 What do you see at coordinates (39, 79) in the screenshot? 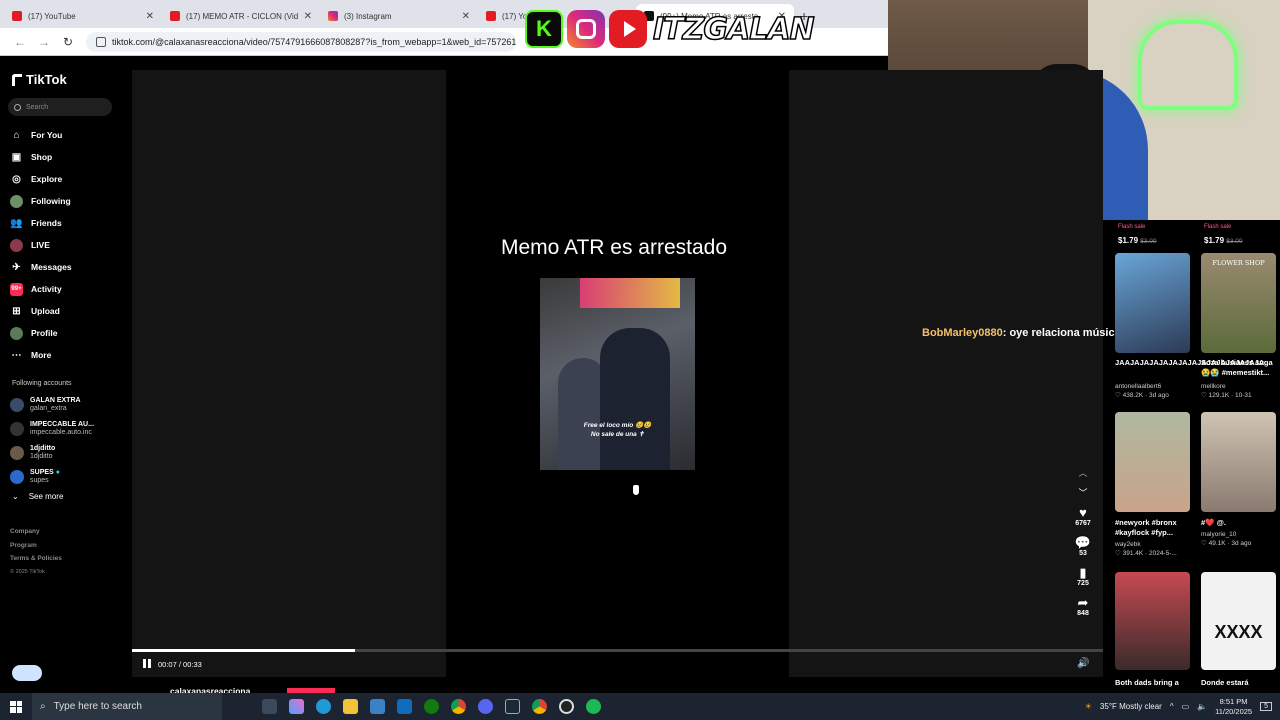
I see `tiktok-logo: TikTok` at bounding box center [39, 79].